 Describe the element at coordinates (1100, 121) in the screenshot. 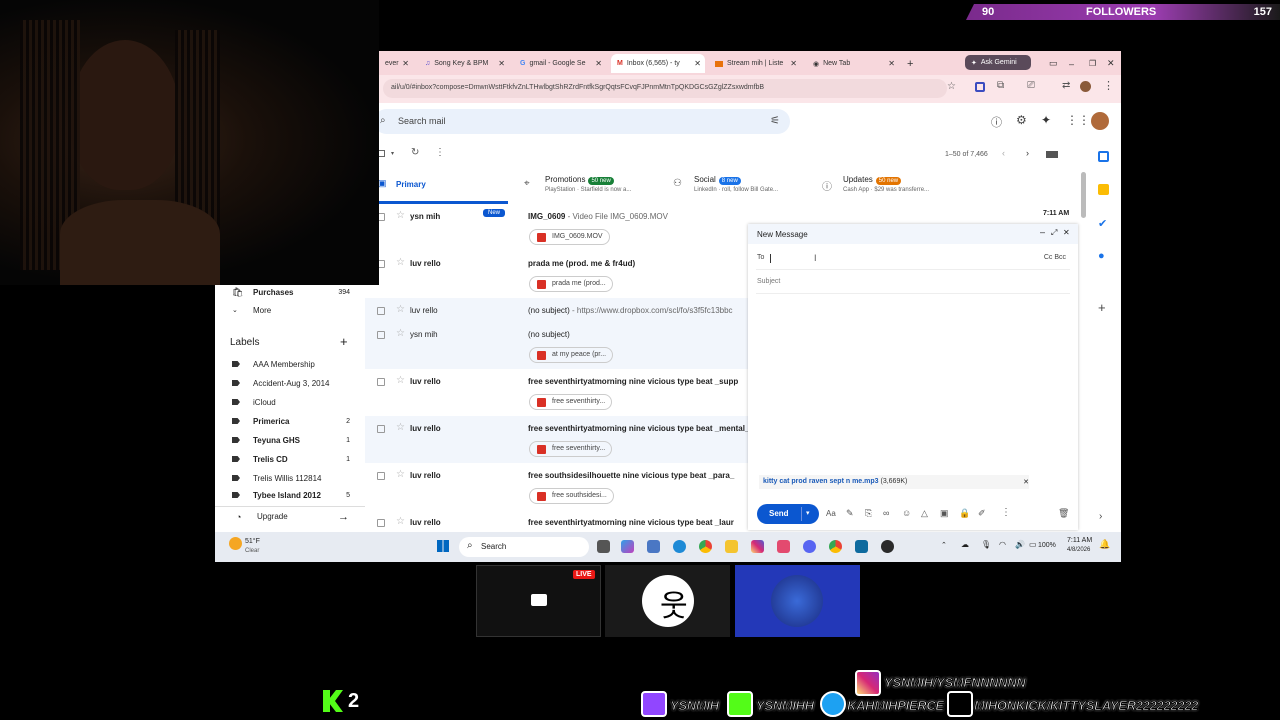

I see `account-avatar` at that location.